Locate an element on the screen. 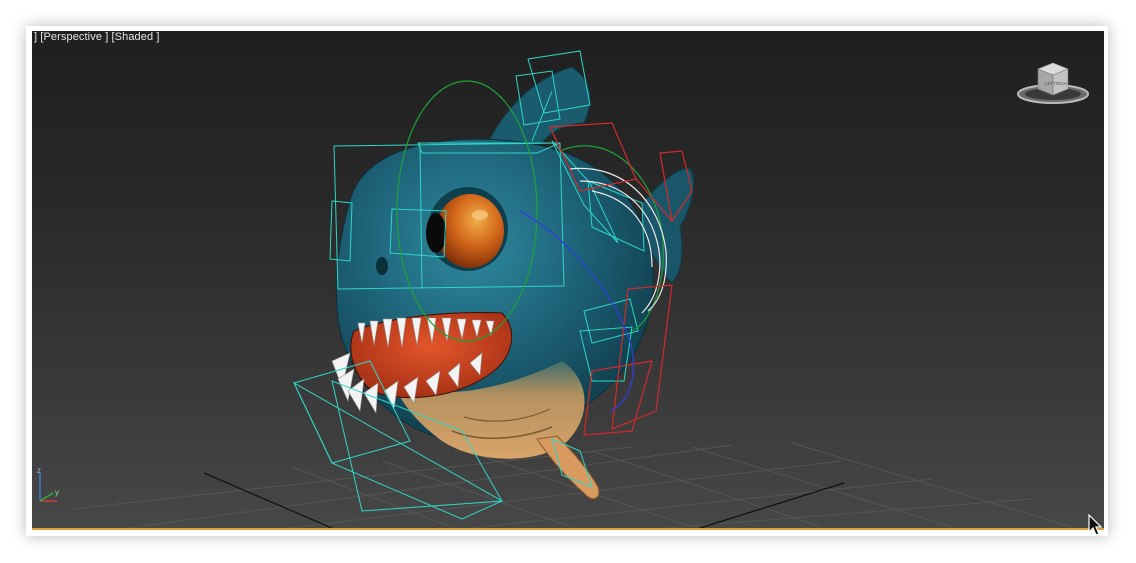 The image size is (1136, 563). grid-main-axes is located at coordinates (524, 500).